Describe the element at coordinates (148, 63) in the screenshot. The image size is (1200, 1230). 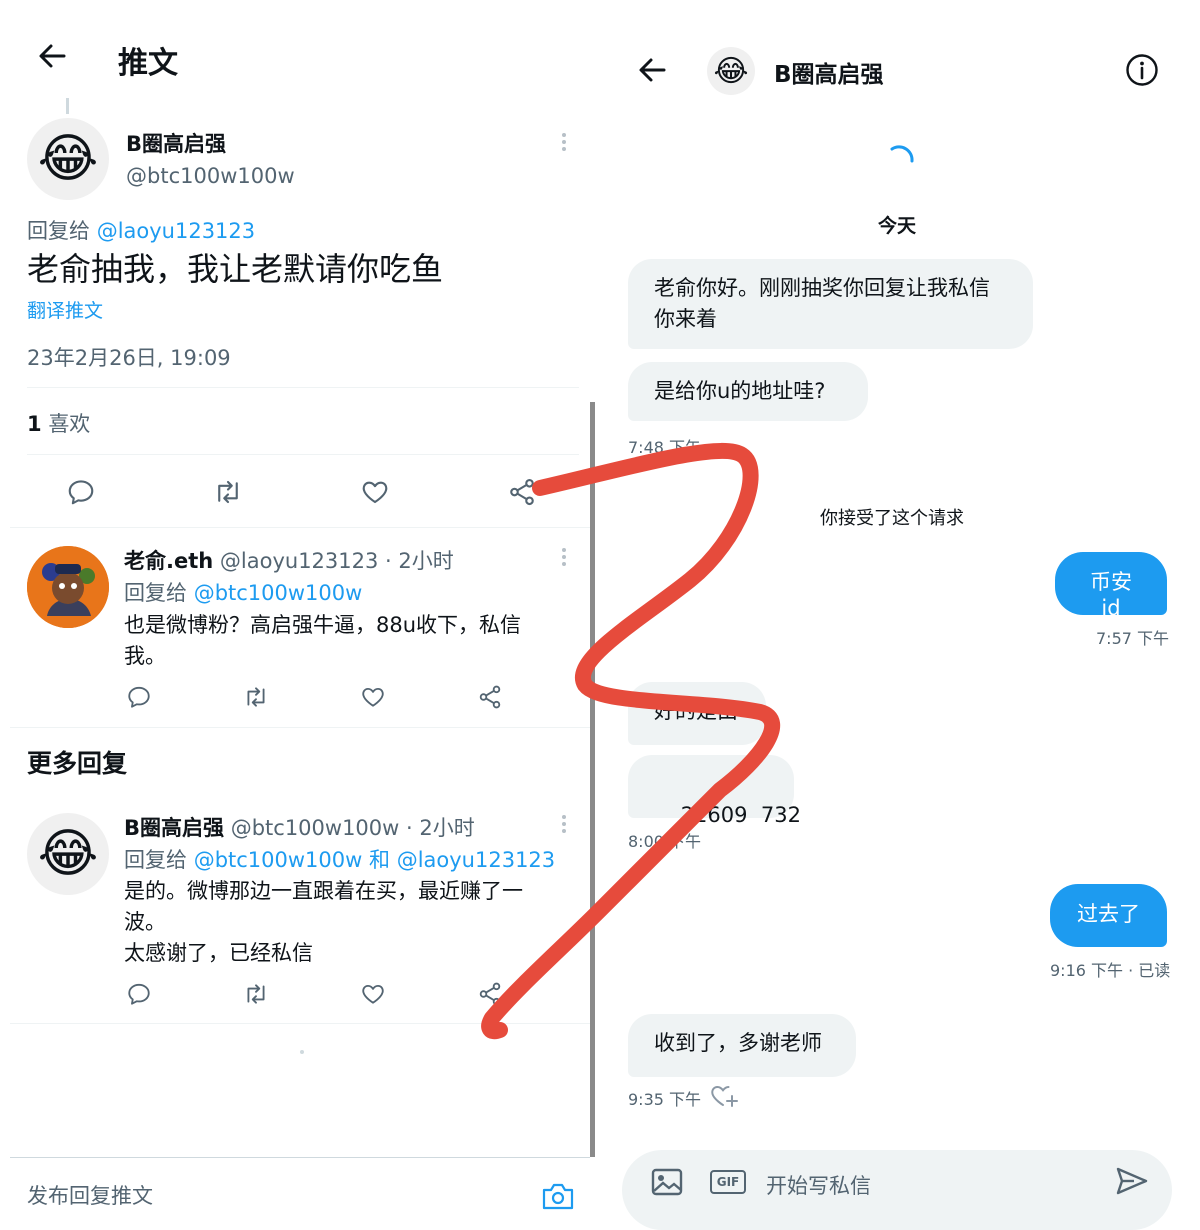
I see `page-title: 推文` at that location.